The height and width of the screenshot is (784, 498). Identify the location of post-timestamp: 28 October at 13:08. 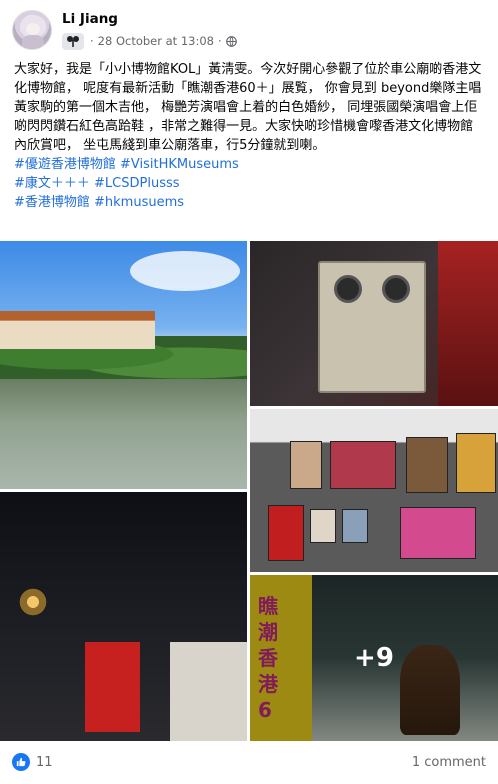
(156, 41).